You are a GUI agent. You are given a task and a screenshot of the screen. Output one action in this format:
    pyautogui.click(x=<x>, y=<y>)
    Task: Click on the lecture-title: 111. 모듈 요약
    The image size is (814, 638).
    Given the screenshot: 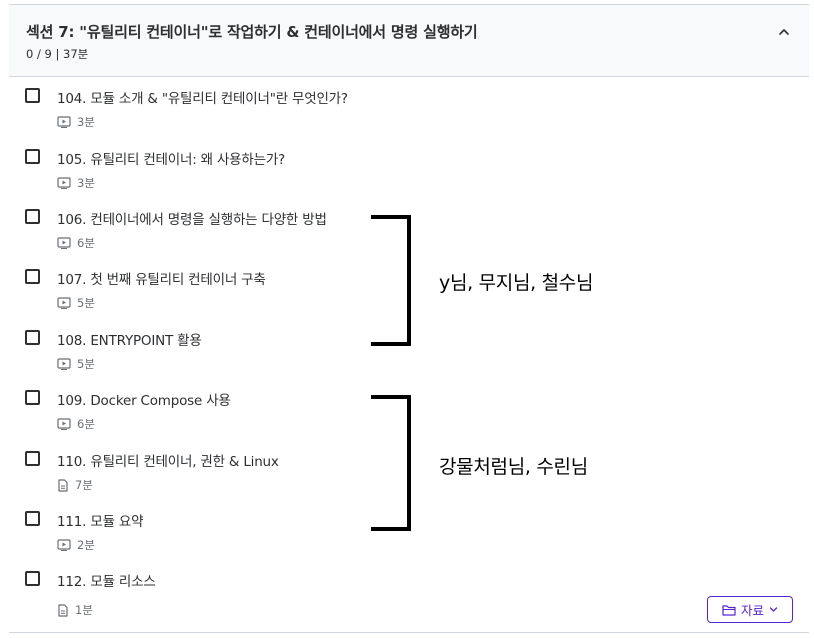 What is the action you would take?
    pyautogui.click(x=100, y=520)
    